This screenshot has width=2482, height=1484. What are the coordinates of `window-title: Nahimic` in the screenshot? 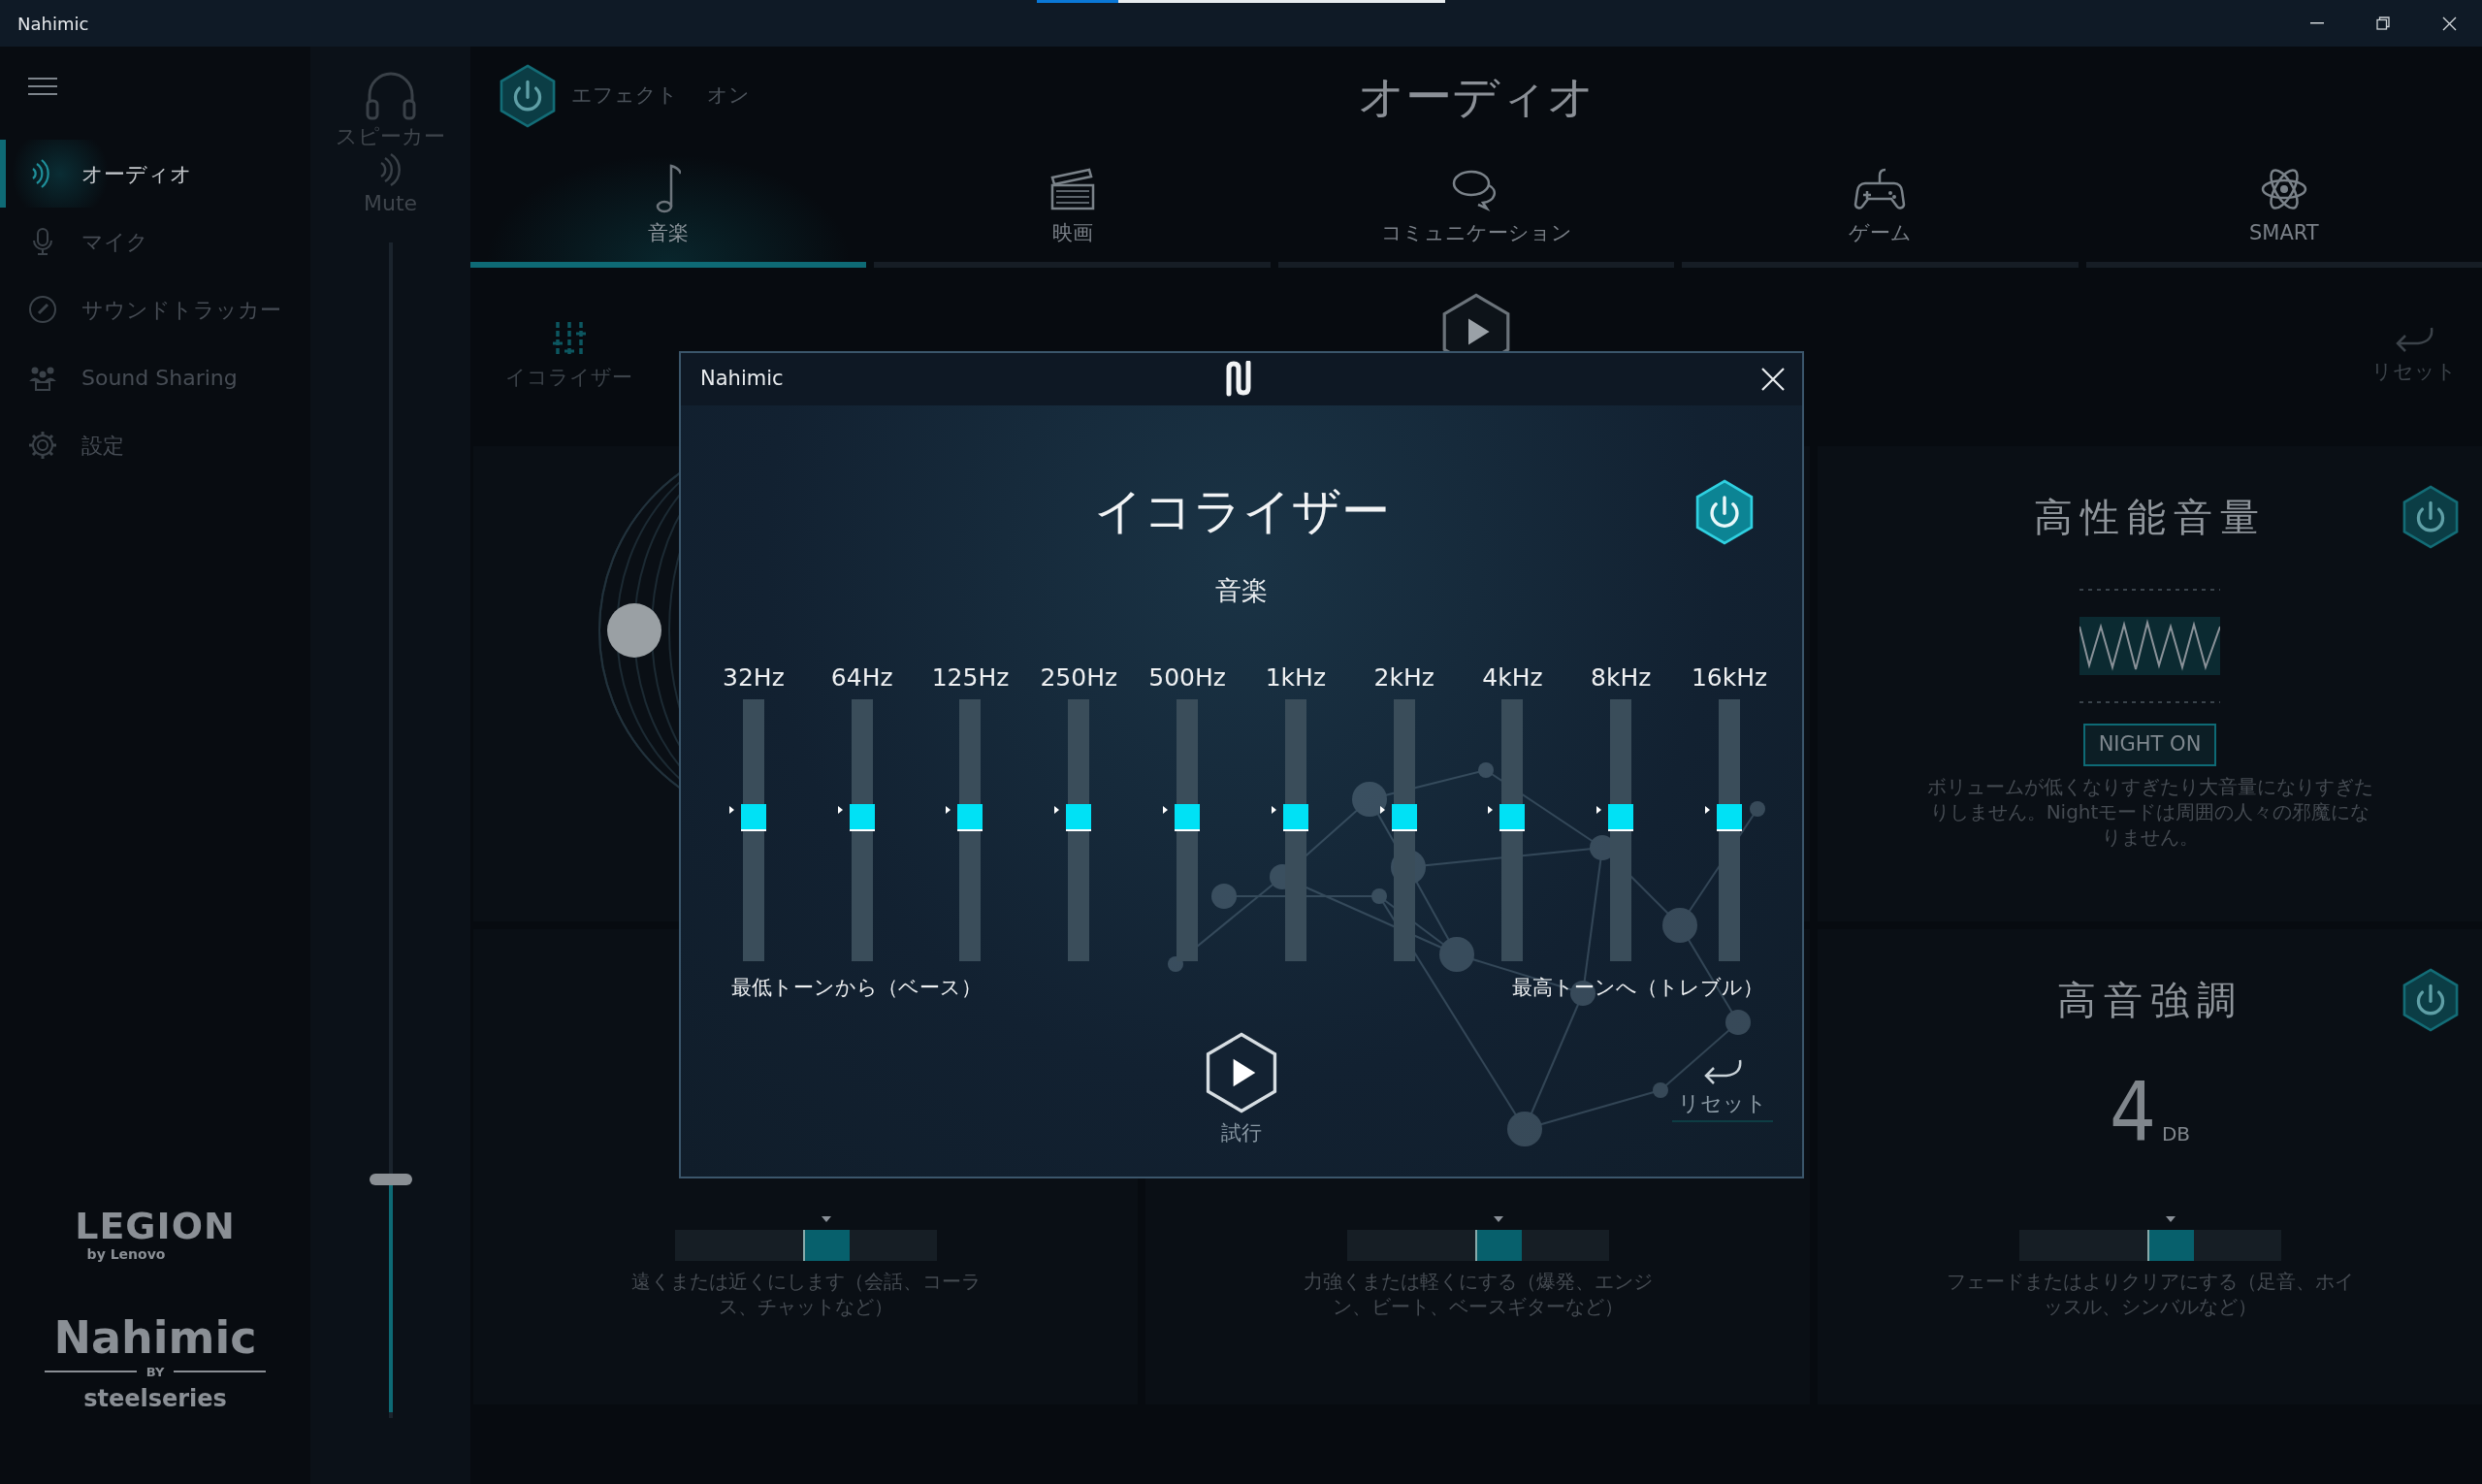 It's located at (52, 24).